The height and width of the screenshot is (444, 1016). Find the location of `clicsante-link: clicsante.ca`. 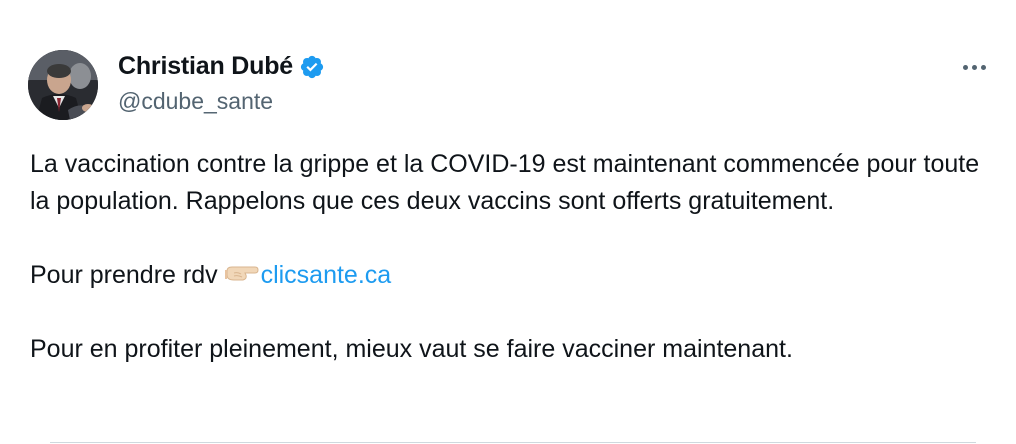

clicsante-link: clicsante.ca is located at coordinates (326, 275).